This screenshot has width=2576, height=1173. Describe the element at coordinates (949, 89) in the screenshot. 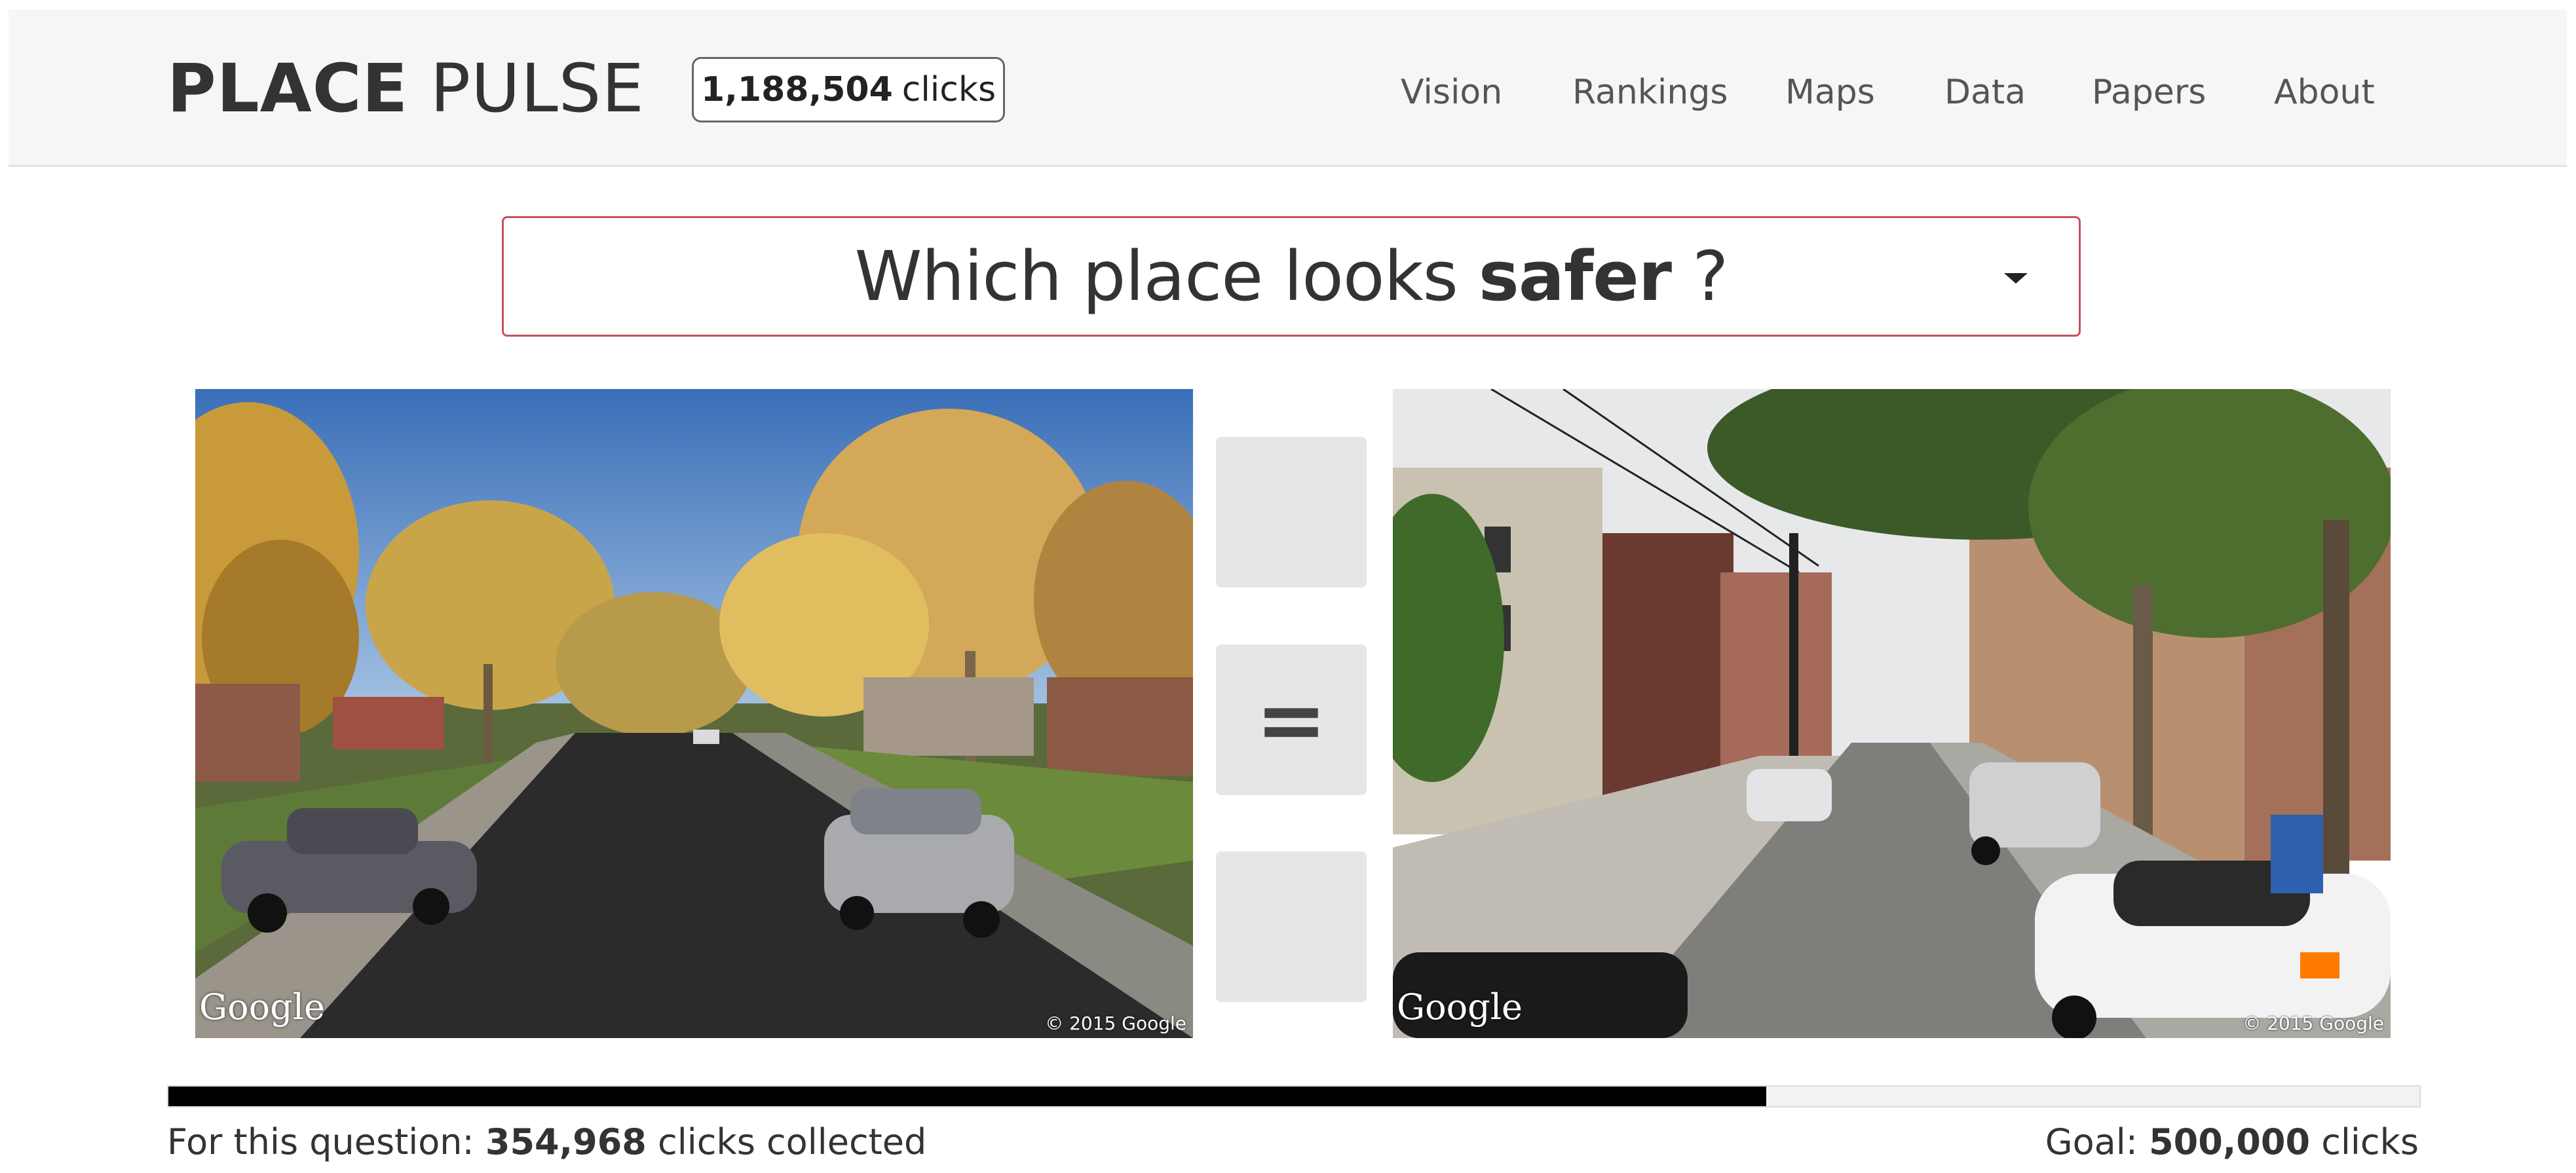

I see `total-clicks-unit: clicks` at that location.